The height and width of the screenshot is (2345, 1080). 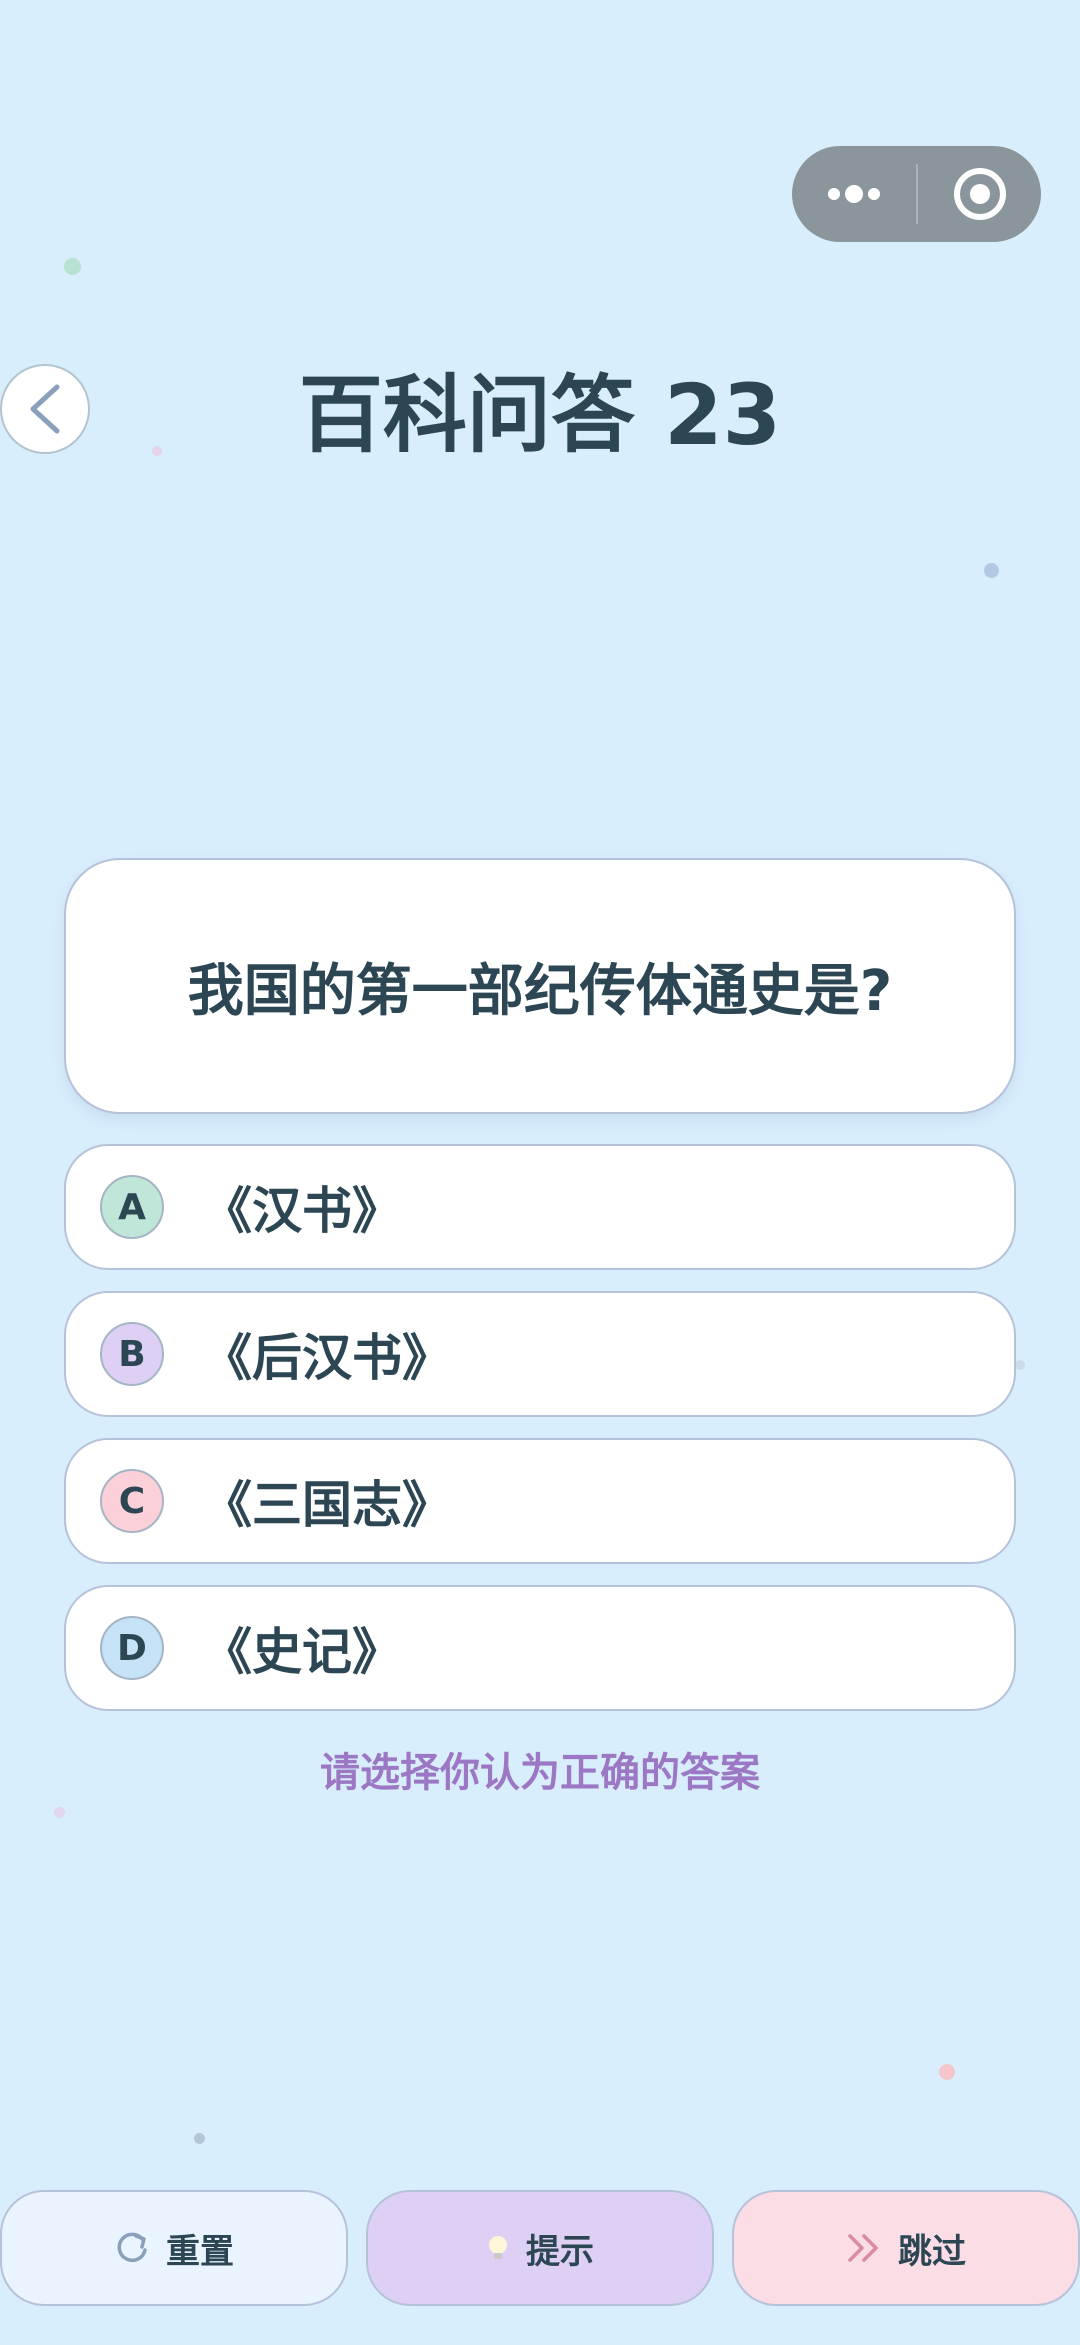 I want to click on double-chevron-right-icon, so click(x=864, y=2248).